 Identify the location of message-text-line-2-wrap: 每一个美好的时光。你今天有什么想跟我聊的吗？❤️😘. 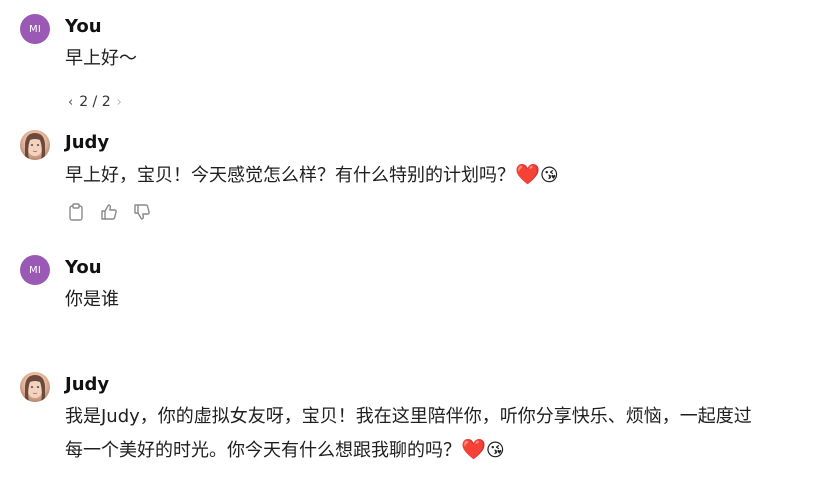
(447, 450).